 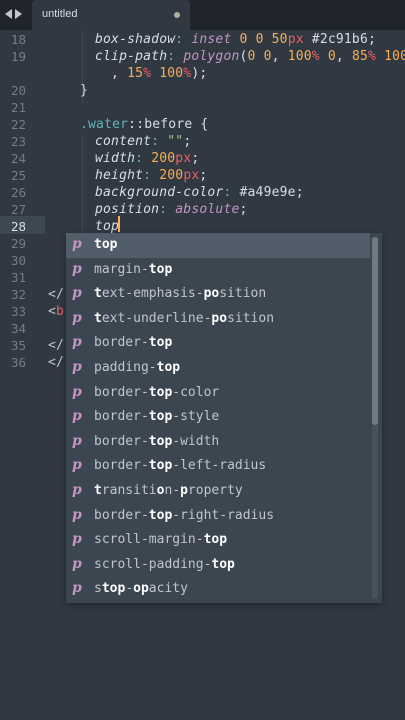 What do you see at coordinates (144, 124) in the screenshot?
I see `code-line-22: .water::before {` at bounding box center [144, 124].